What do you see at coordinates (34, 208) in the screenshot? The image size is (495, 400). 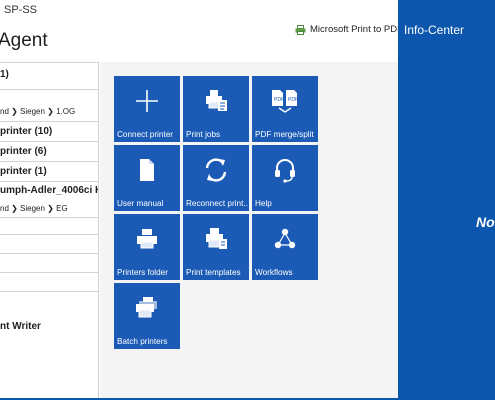 I see `tree-item-path: nd ❯ Siegen ❯ EG` at bounding box center [34, 208].